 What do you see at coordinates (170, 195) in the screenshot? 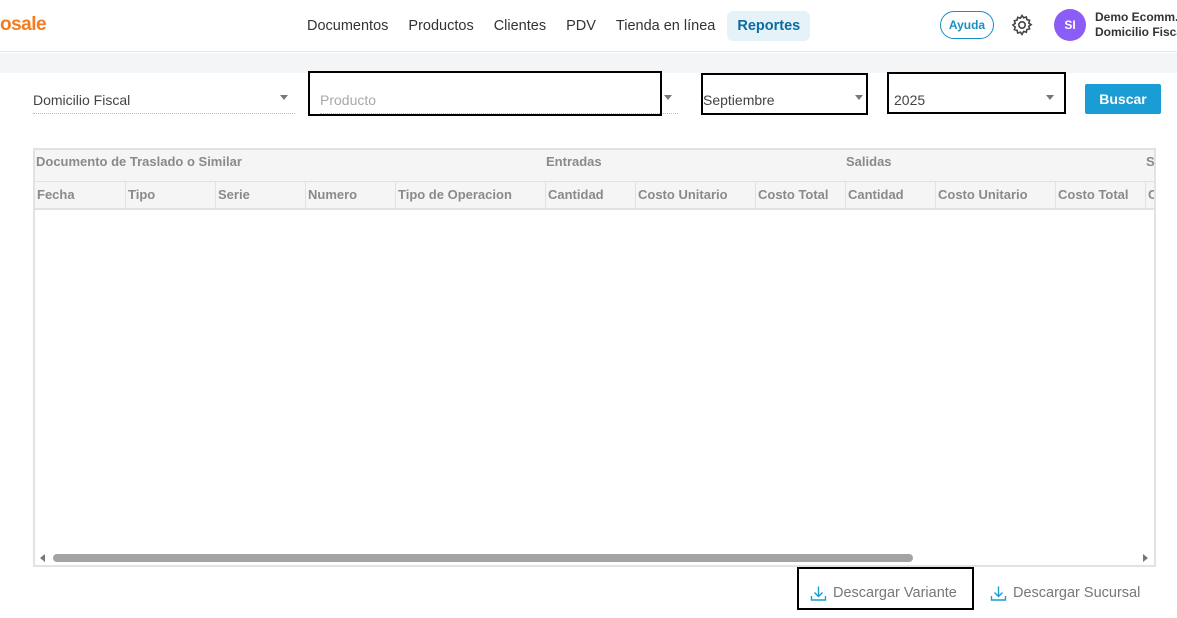
I see `col-tipo: Tipo` at bounding box center [170, 195].